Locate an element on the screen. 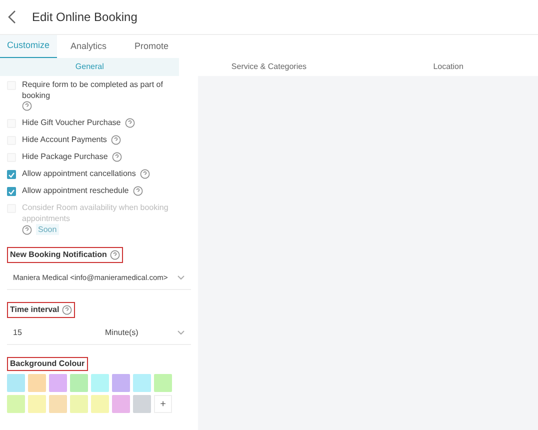 This screenshot has height=430, width=538. page-title: Edit Online Booking is located at coordinates (85, 17).